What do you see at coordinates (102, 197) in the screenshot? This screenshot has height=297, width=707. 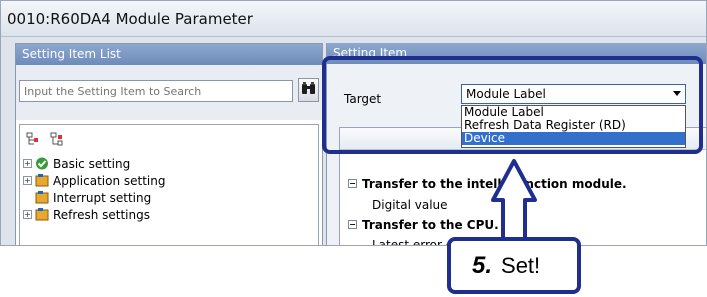 I see `tree-item-label: Interrupt setting` at bounding box center [102, 197].